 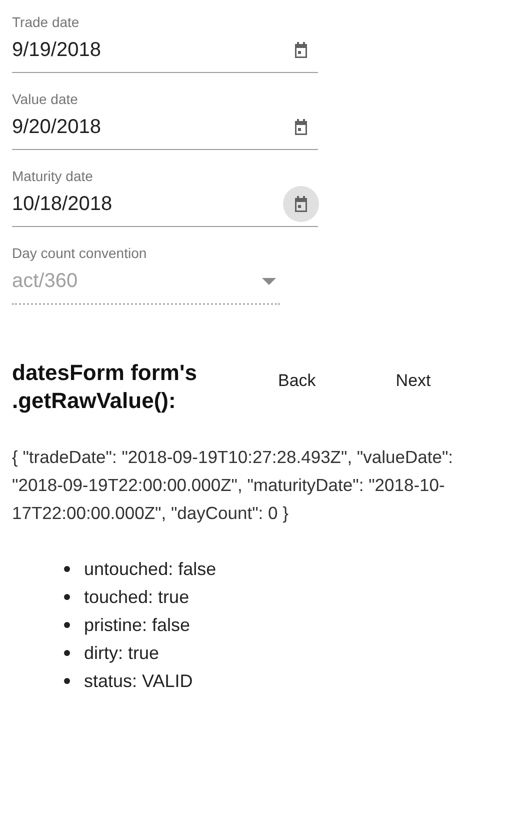 I want to click on date-field: Maturity date 10/18/2018, so click(x=165, y=196).